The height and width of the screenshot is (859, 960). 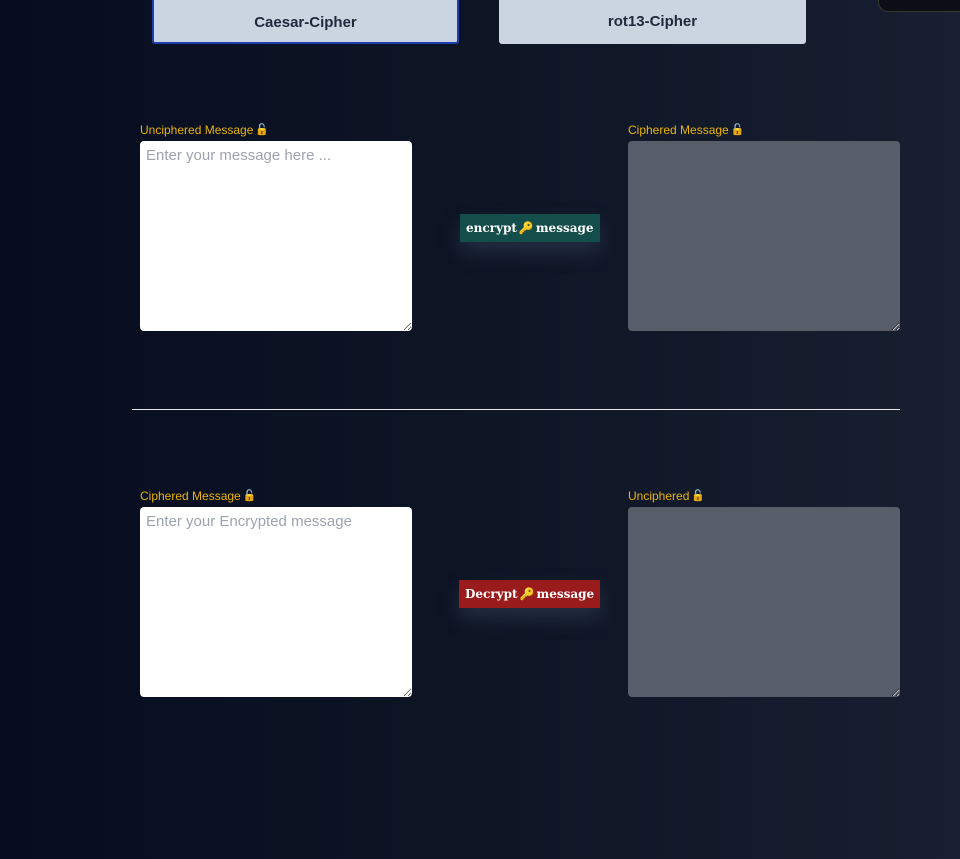 I want to click on unciphered-message-label-text: Unciphered Message, so click(x=197, y=130).